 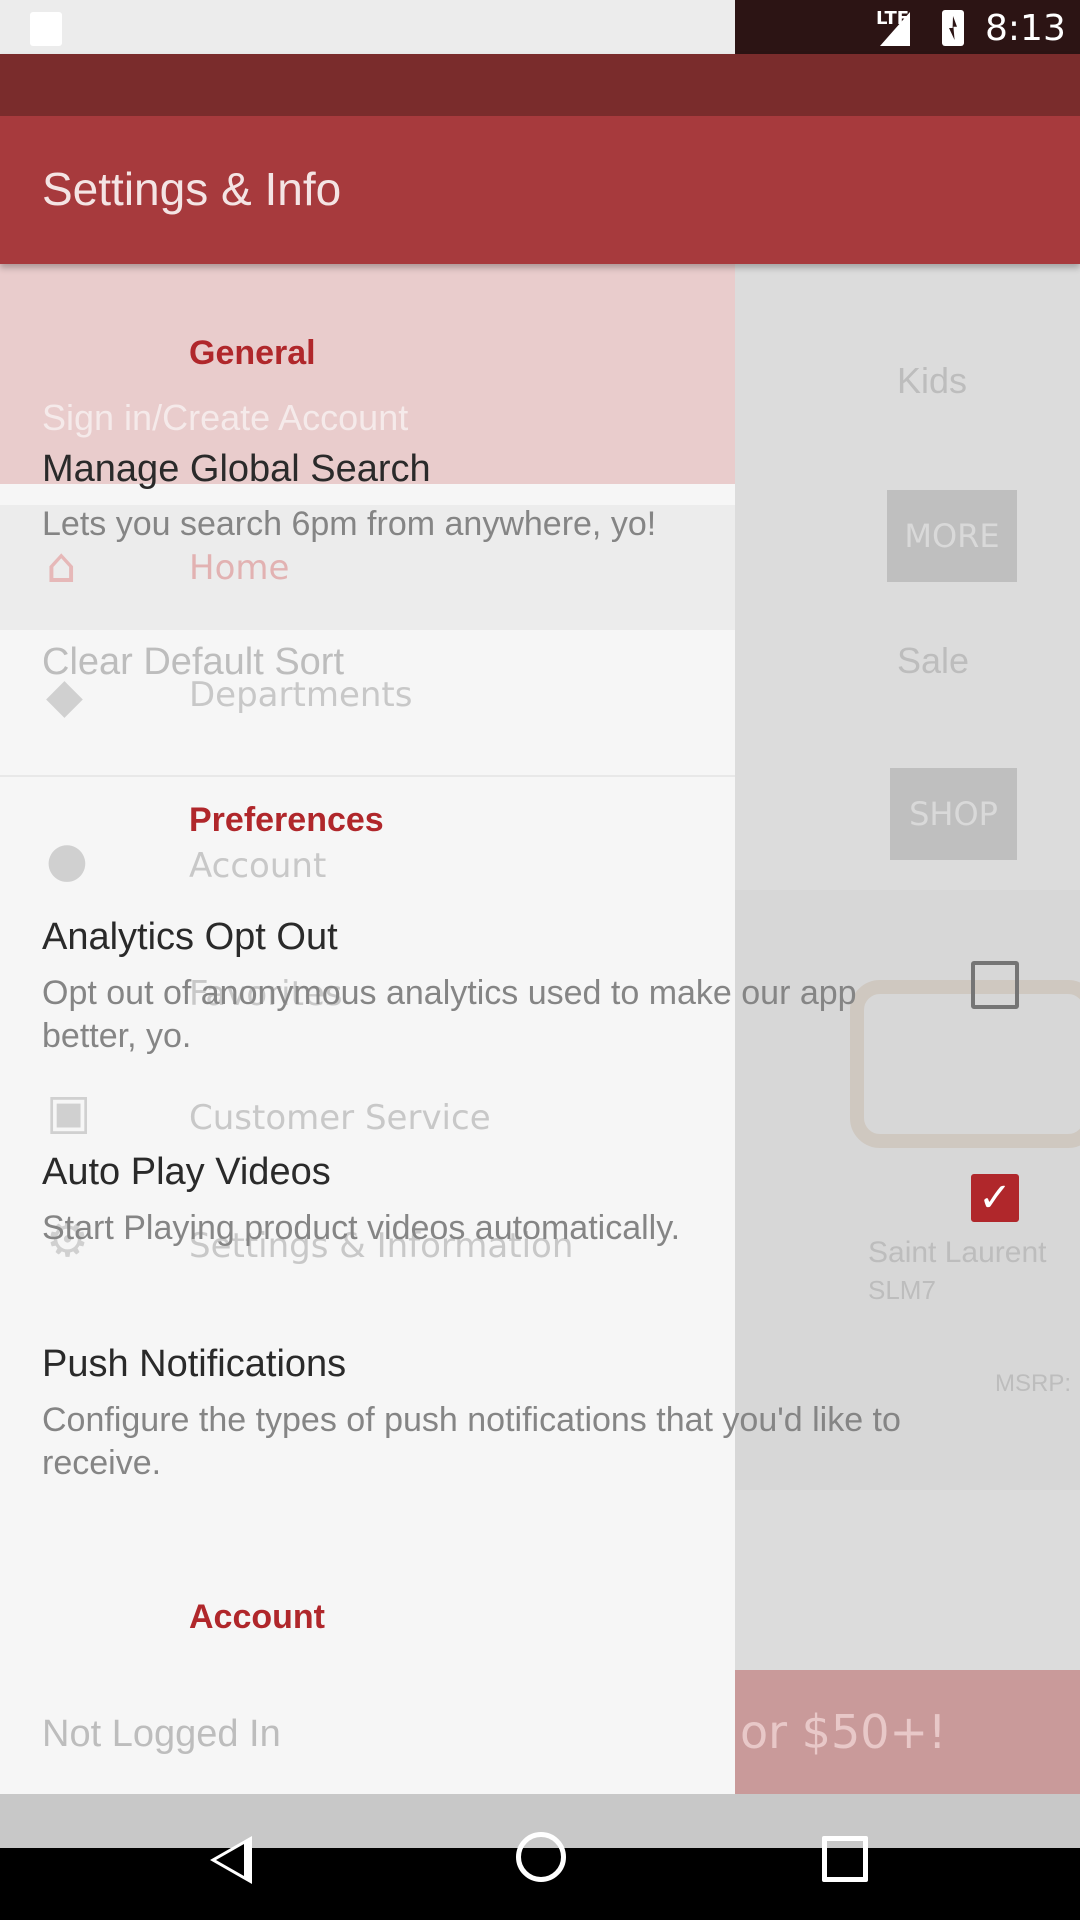 What do you see at coordinates (965, 1064) in the screenshot?
I see `product-image` at bounding box center [965, 1064].